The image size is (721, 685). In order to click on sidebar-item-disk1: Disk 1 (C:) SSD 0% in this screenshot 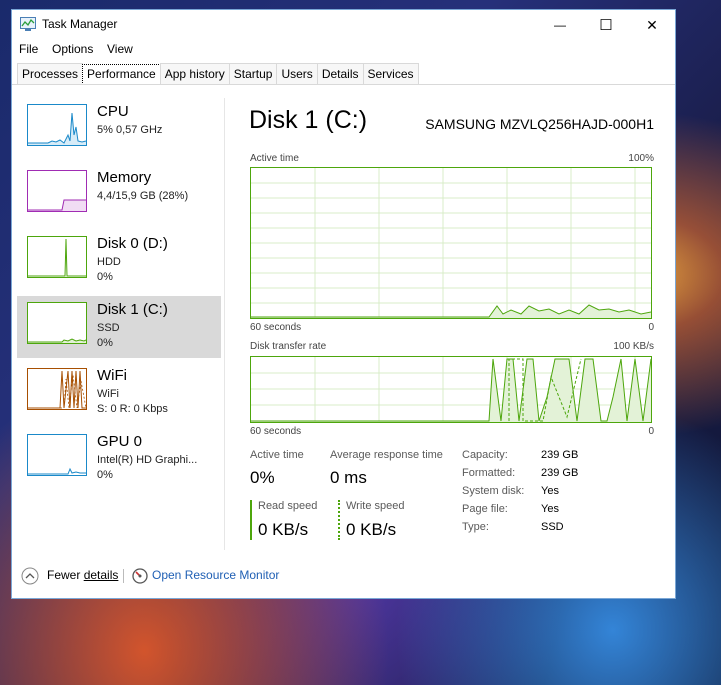, I will do `click(119, 327)`.